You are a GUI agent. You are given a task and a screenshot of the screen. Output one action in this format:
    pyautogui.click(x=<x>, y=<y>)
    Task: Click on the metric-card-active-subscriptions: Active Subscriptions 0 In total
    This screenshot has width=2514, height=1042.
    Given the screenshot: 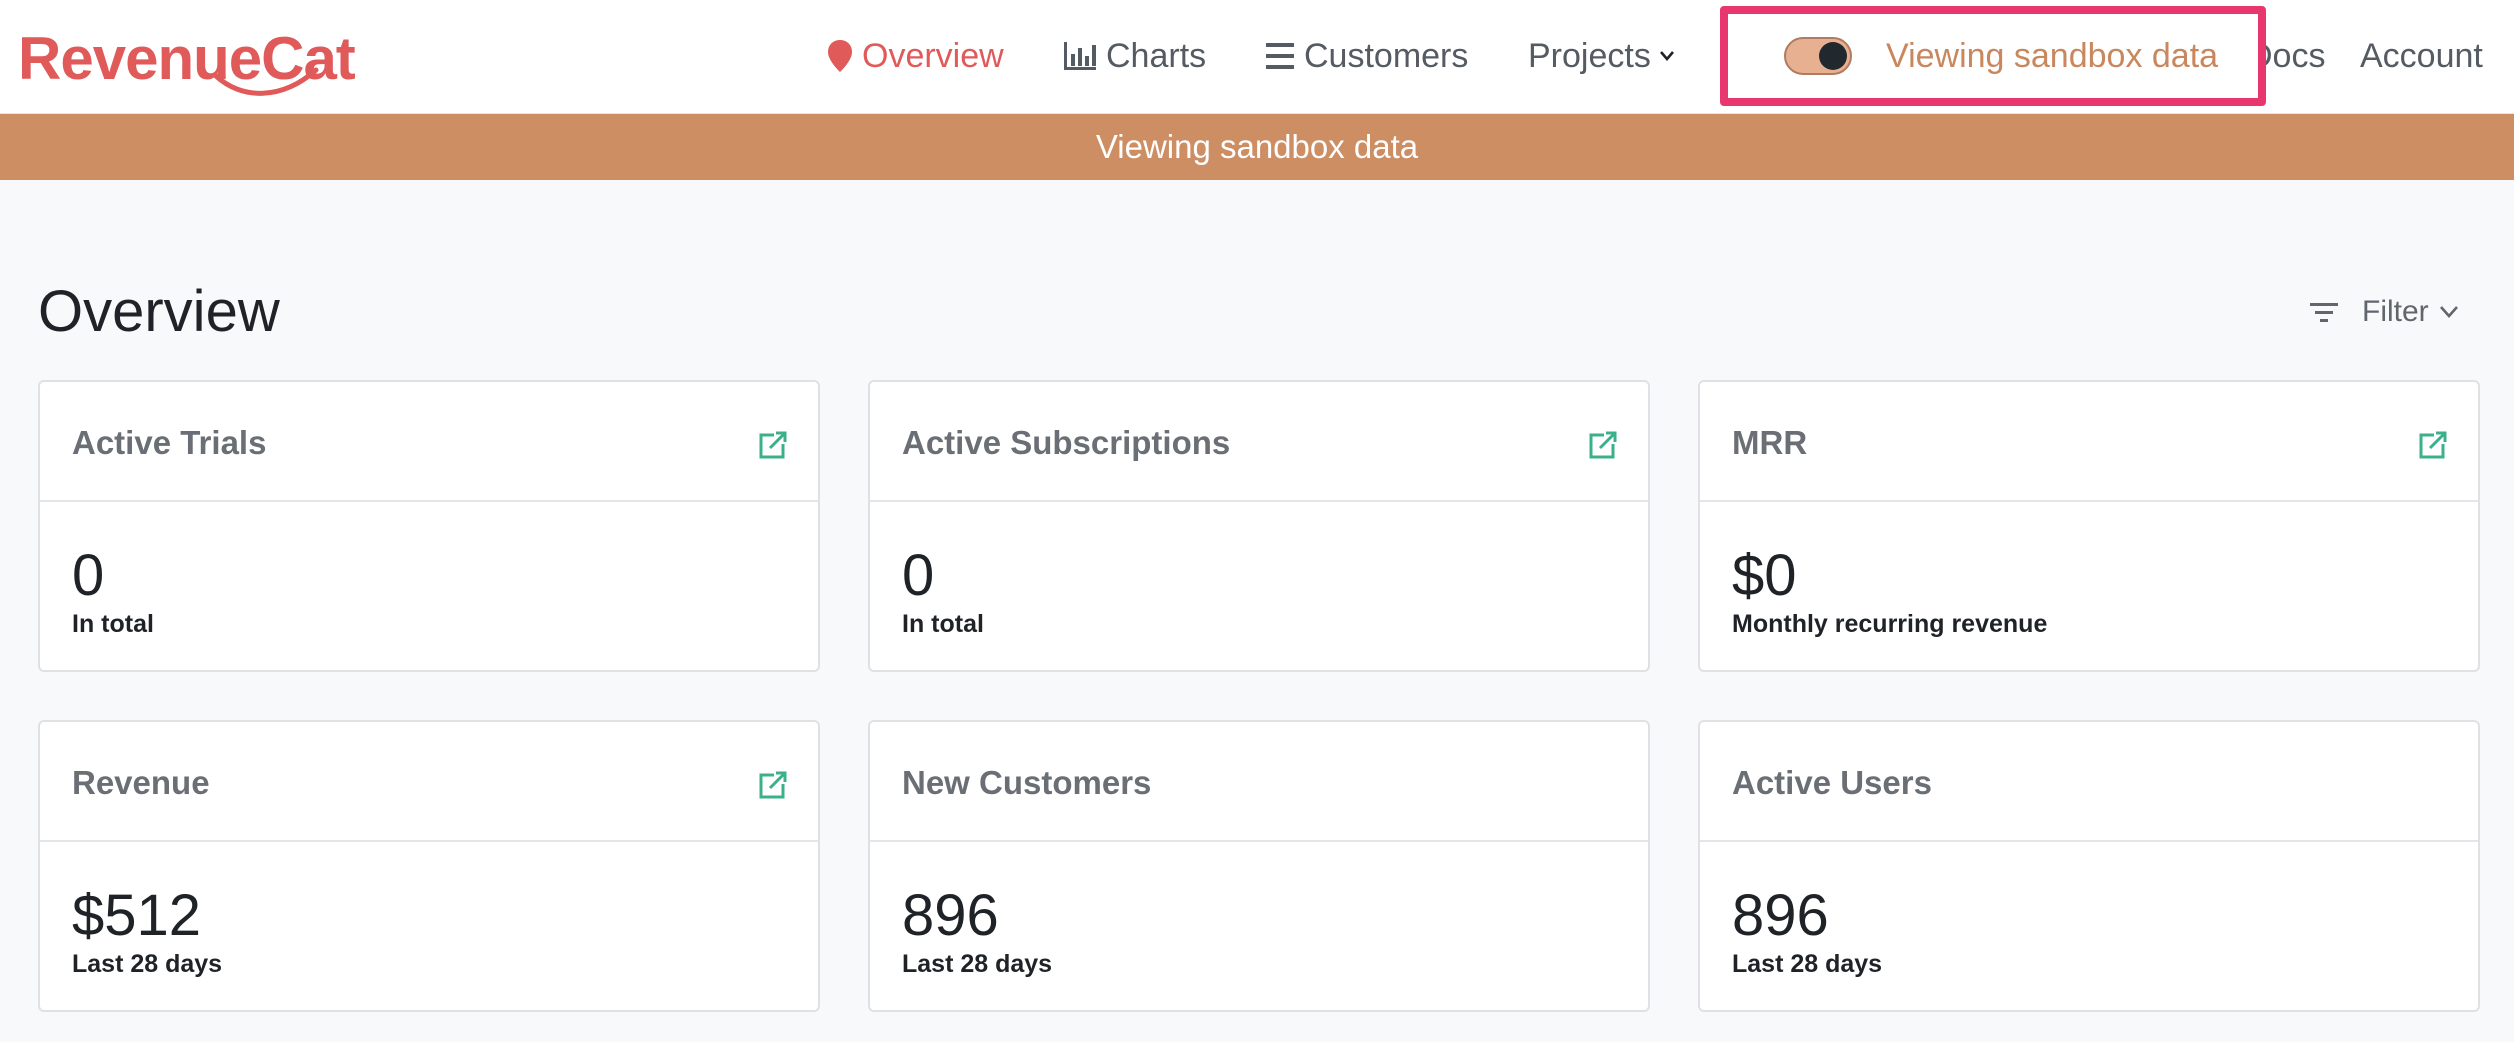 What is the action you would take?
    pyautogui.click(x=1259, y=526)
    